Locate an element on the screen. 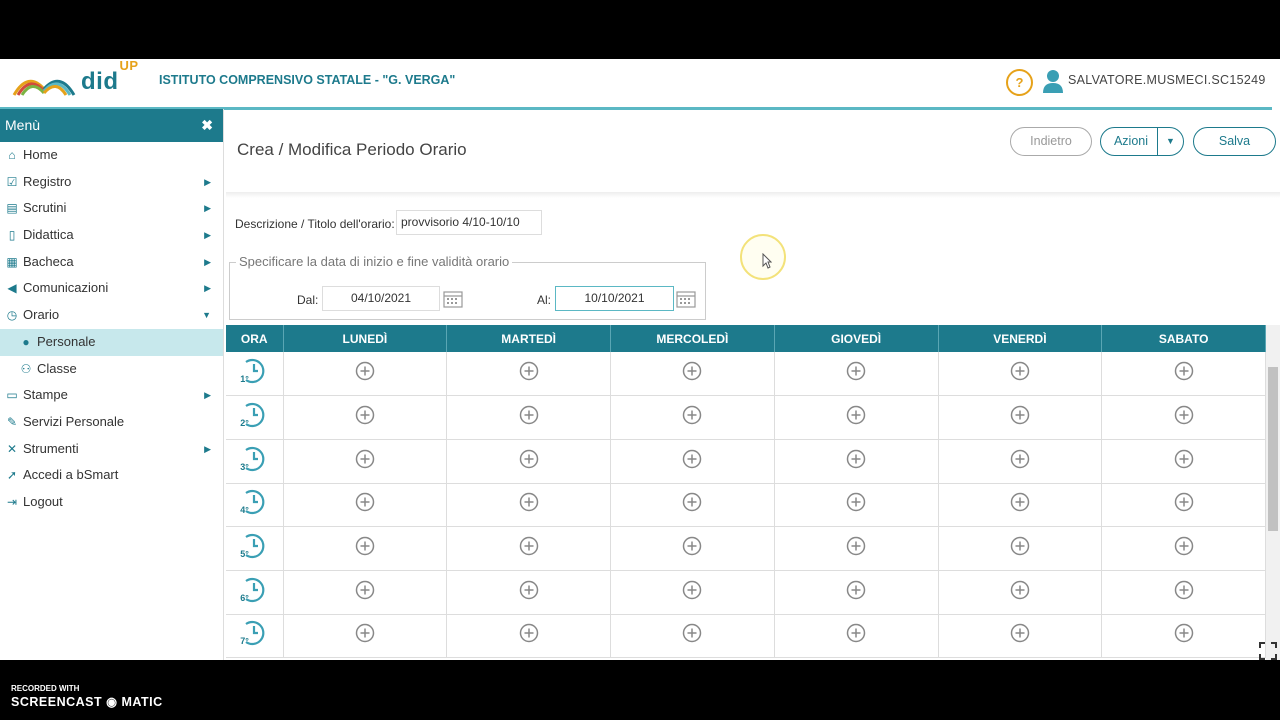  fullscreen-icon is located at coordinates (1268, 651).